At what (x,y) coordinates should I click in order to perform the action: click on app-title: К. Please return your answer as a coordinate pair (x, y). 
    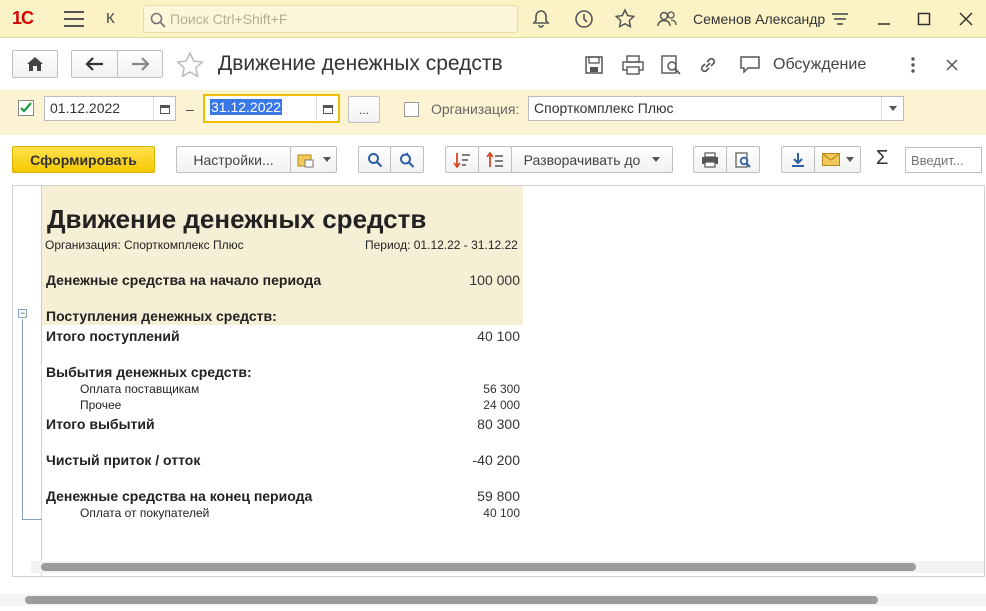
    Looking at the image, I should click on (110, 18).